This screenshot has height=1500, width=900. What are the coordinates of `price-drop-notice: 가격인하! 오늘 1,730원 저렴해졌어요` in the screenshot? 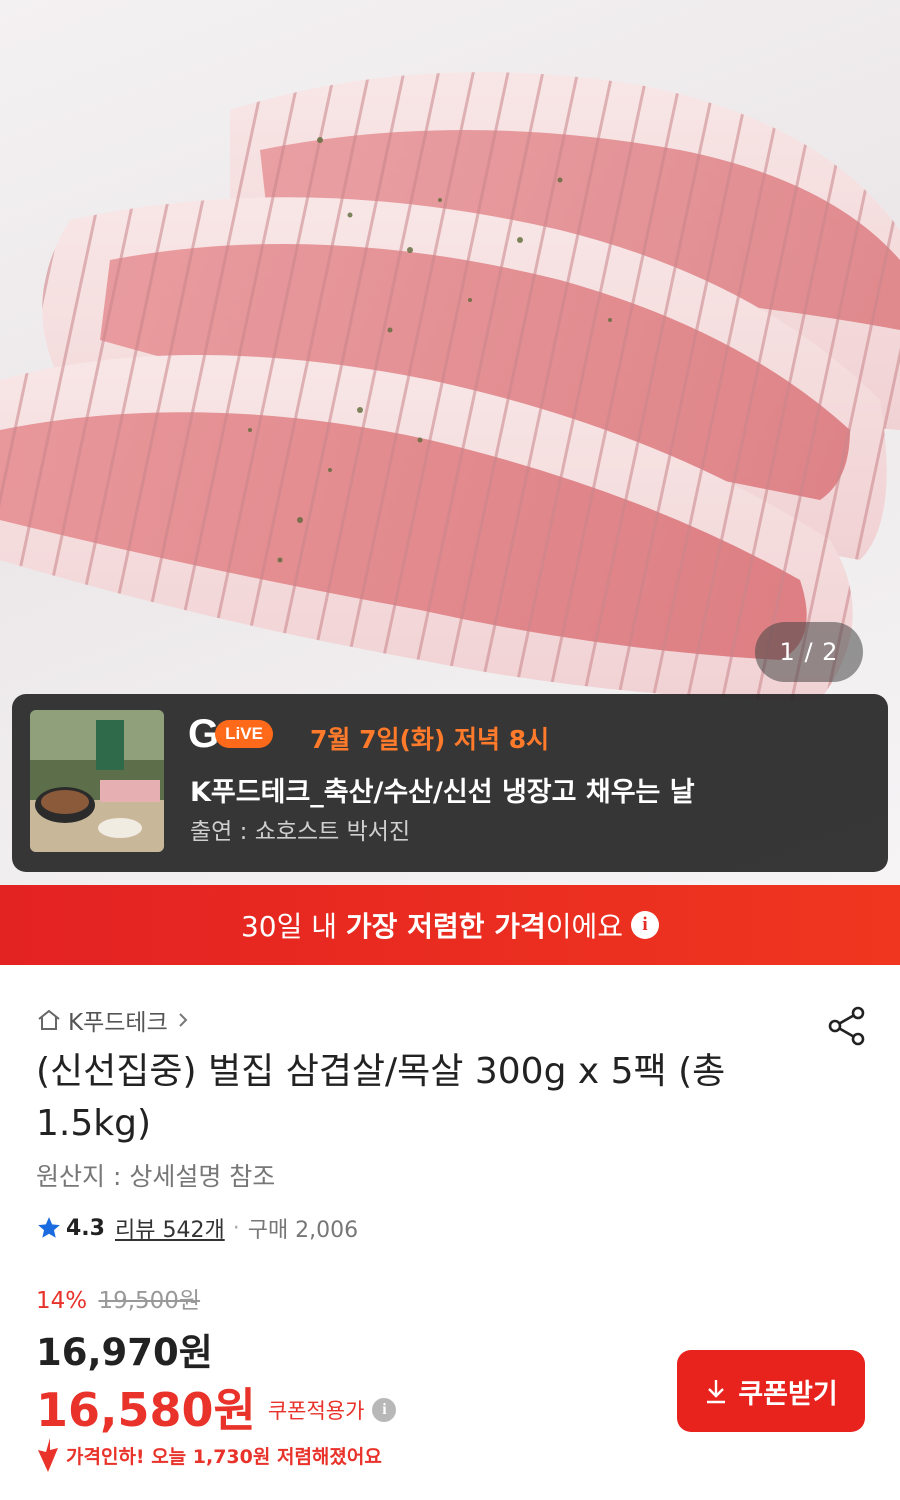 It's located at (209, 1455).